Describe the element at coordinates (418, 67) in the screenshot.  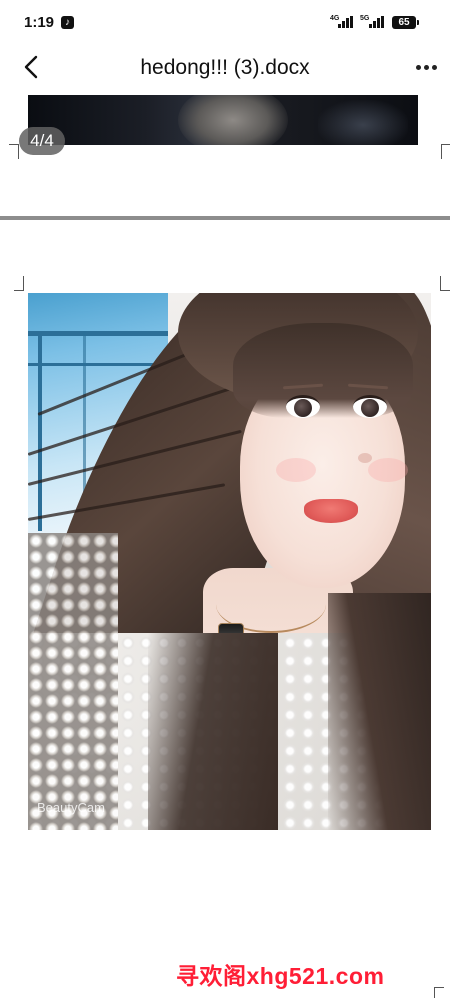
I see `more-horizontal-icon` at that location.